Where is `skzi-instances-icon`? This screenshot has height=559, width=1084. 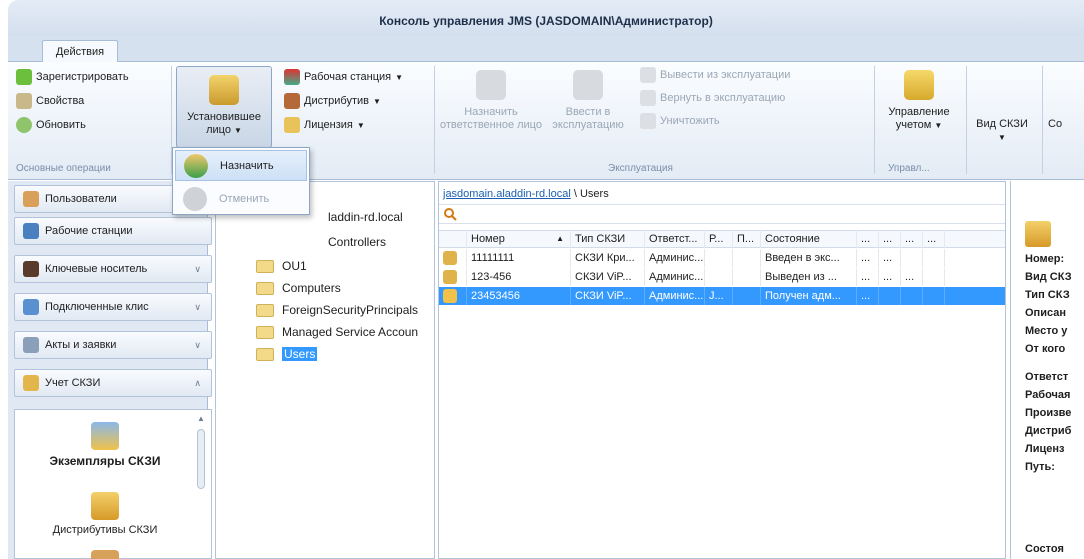
skzi-instances-icon is located at coordinates (105, 436).